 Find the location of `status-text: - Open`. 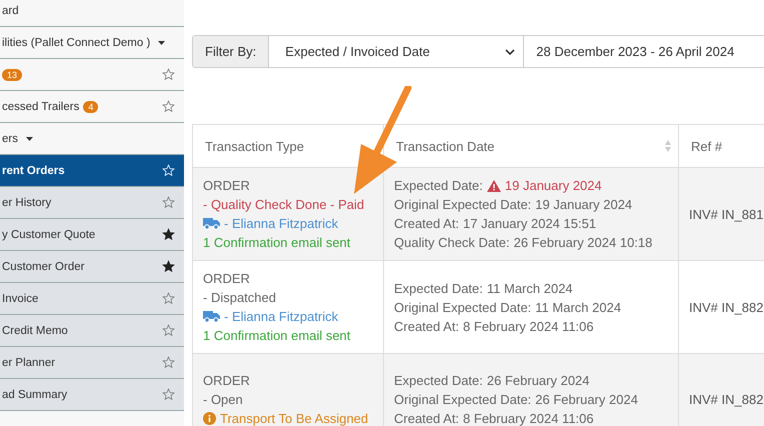

status-text: - Open is located at coordinates (223, 399).